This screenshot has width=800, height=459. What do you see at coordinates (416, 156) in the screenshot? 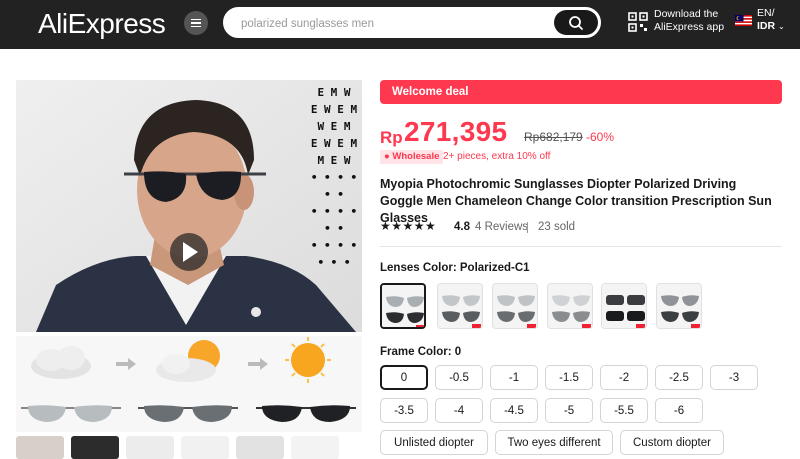
I see `wholesale-label: Wholesale` at bounding box center [416, 156].